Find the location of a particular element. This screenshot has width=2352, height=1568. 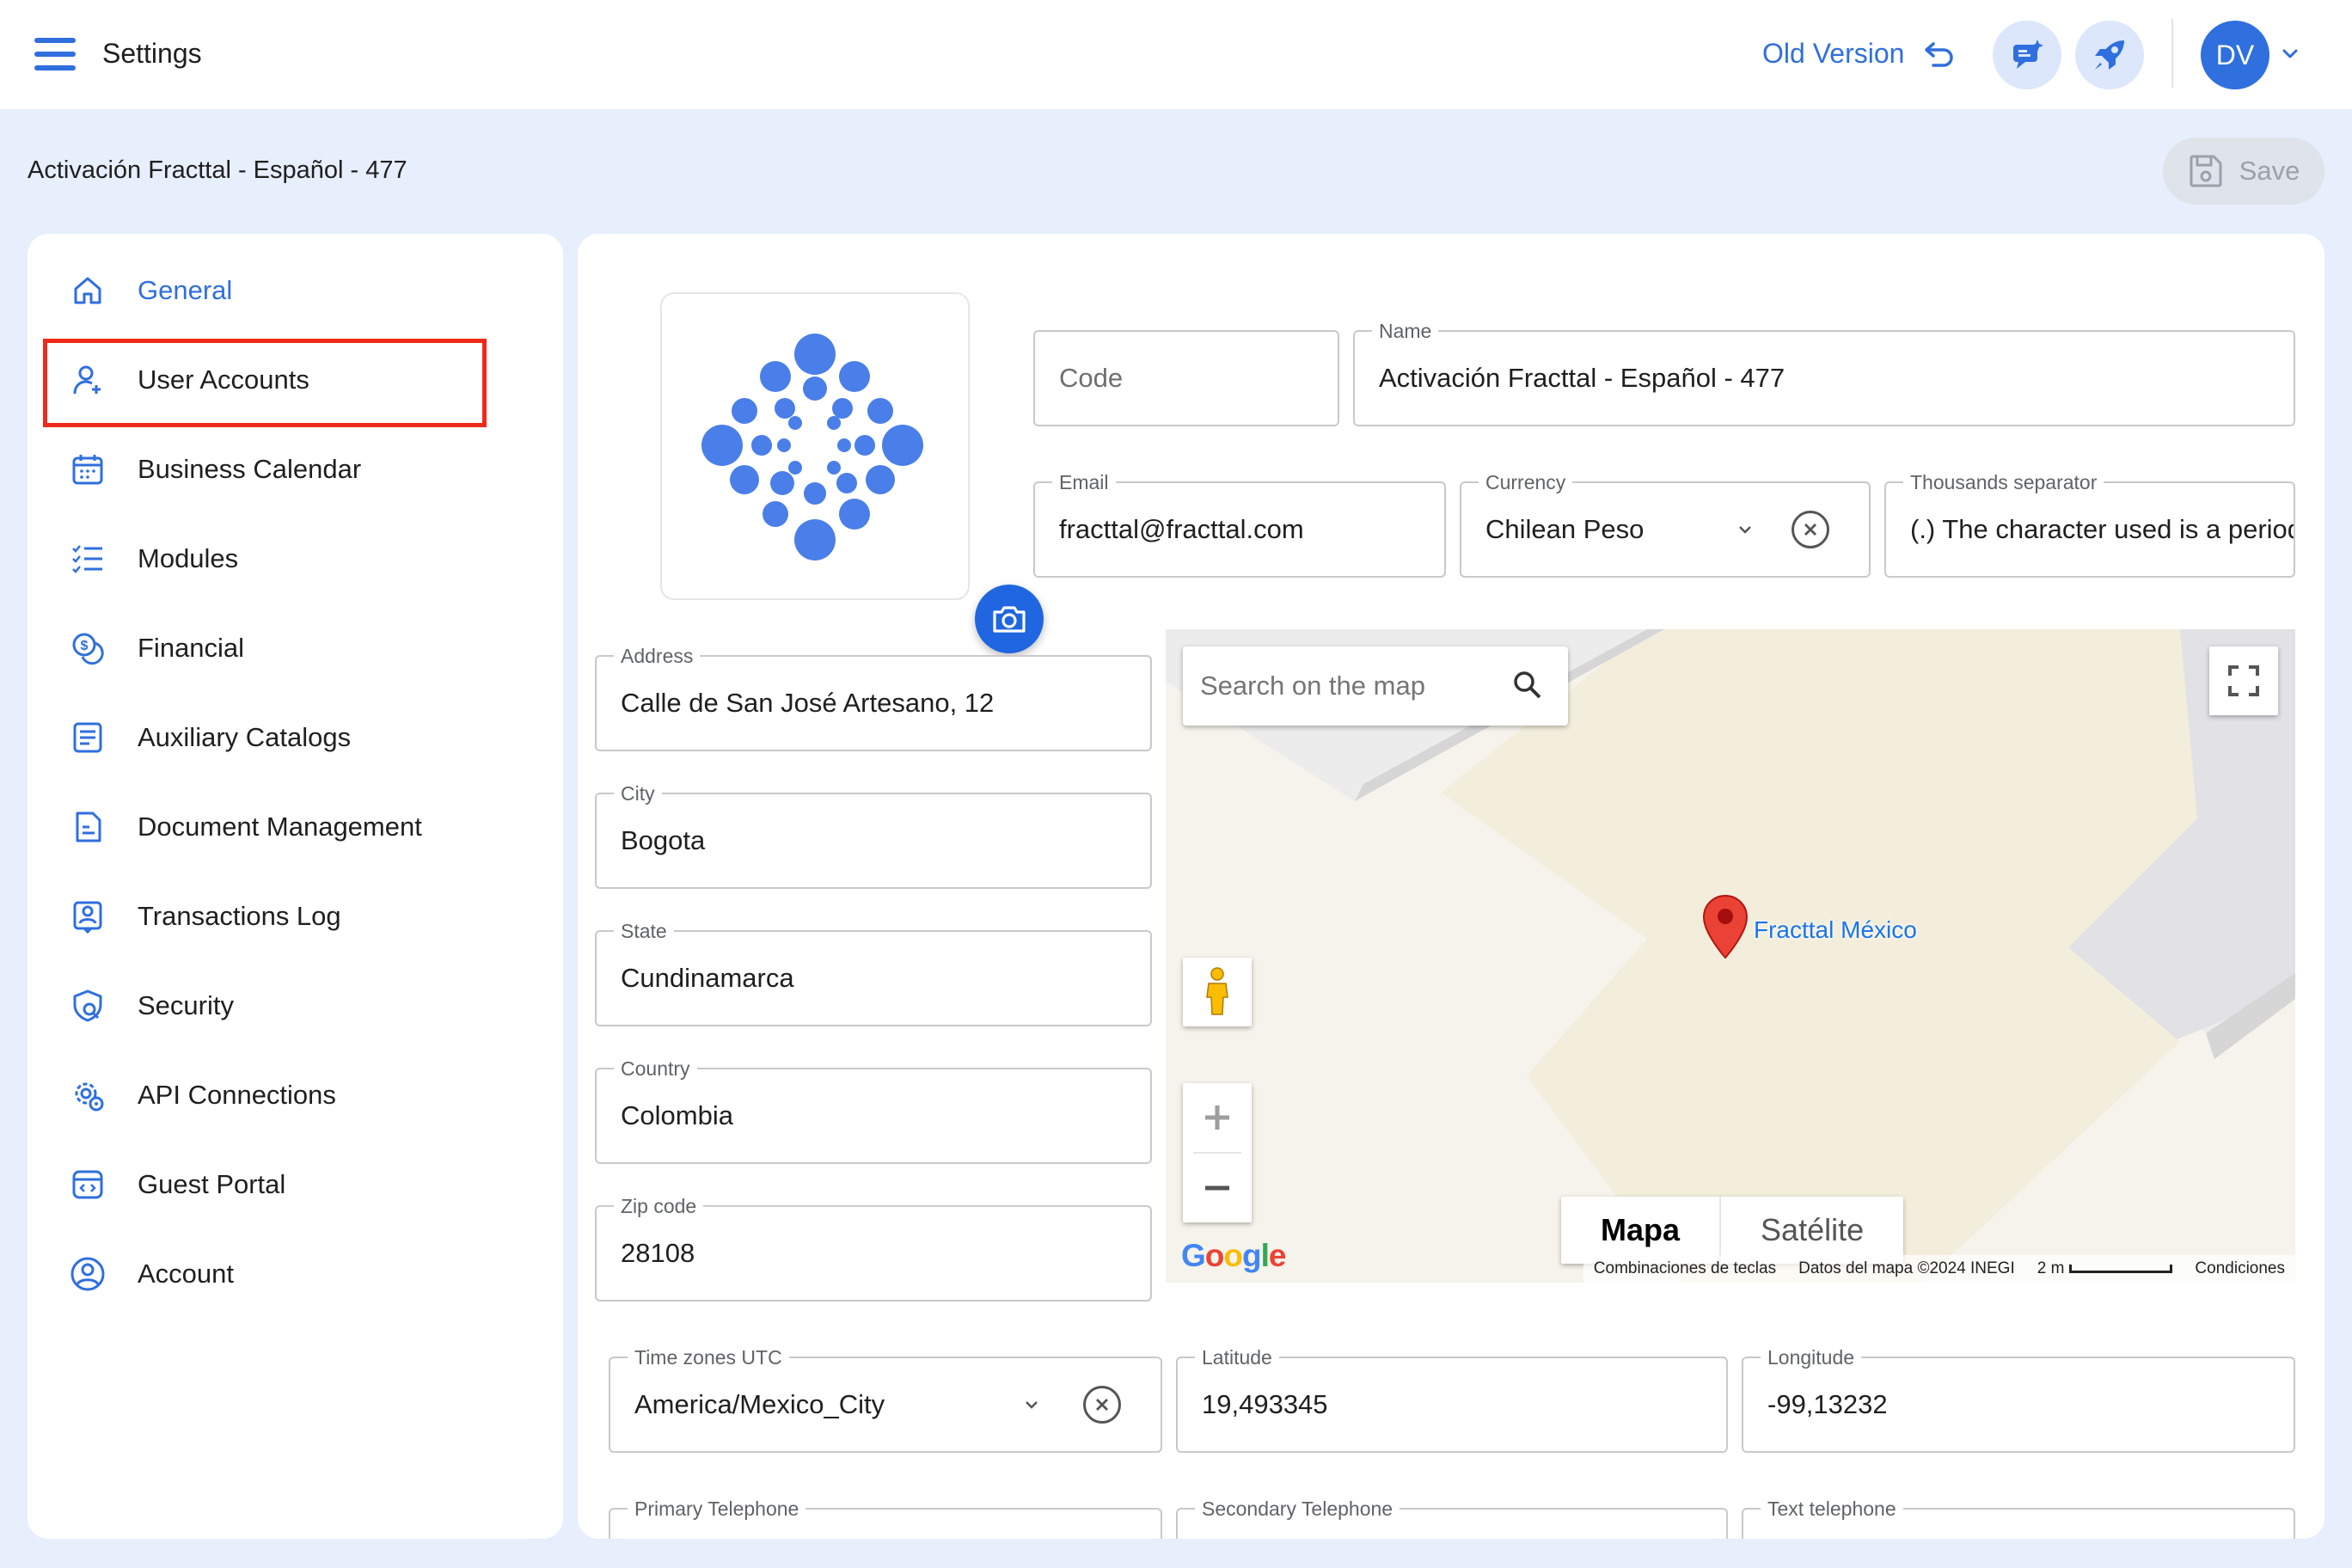

keyboard-shortcuts-link: Combinaciones de teclas is located at coordinates (1685, 1268).